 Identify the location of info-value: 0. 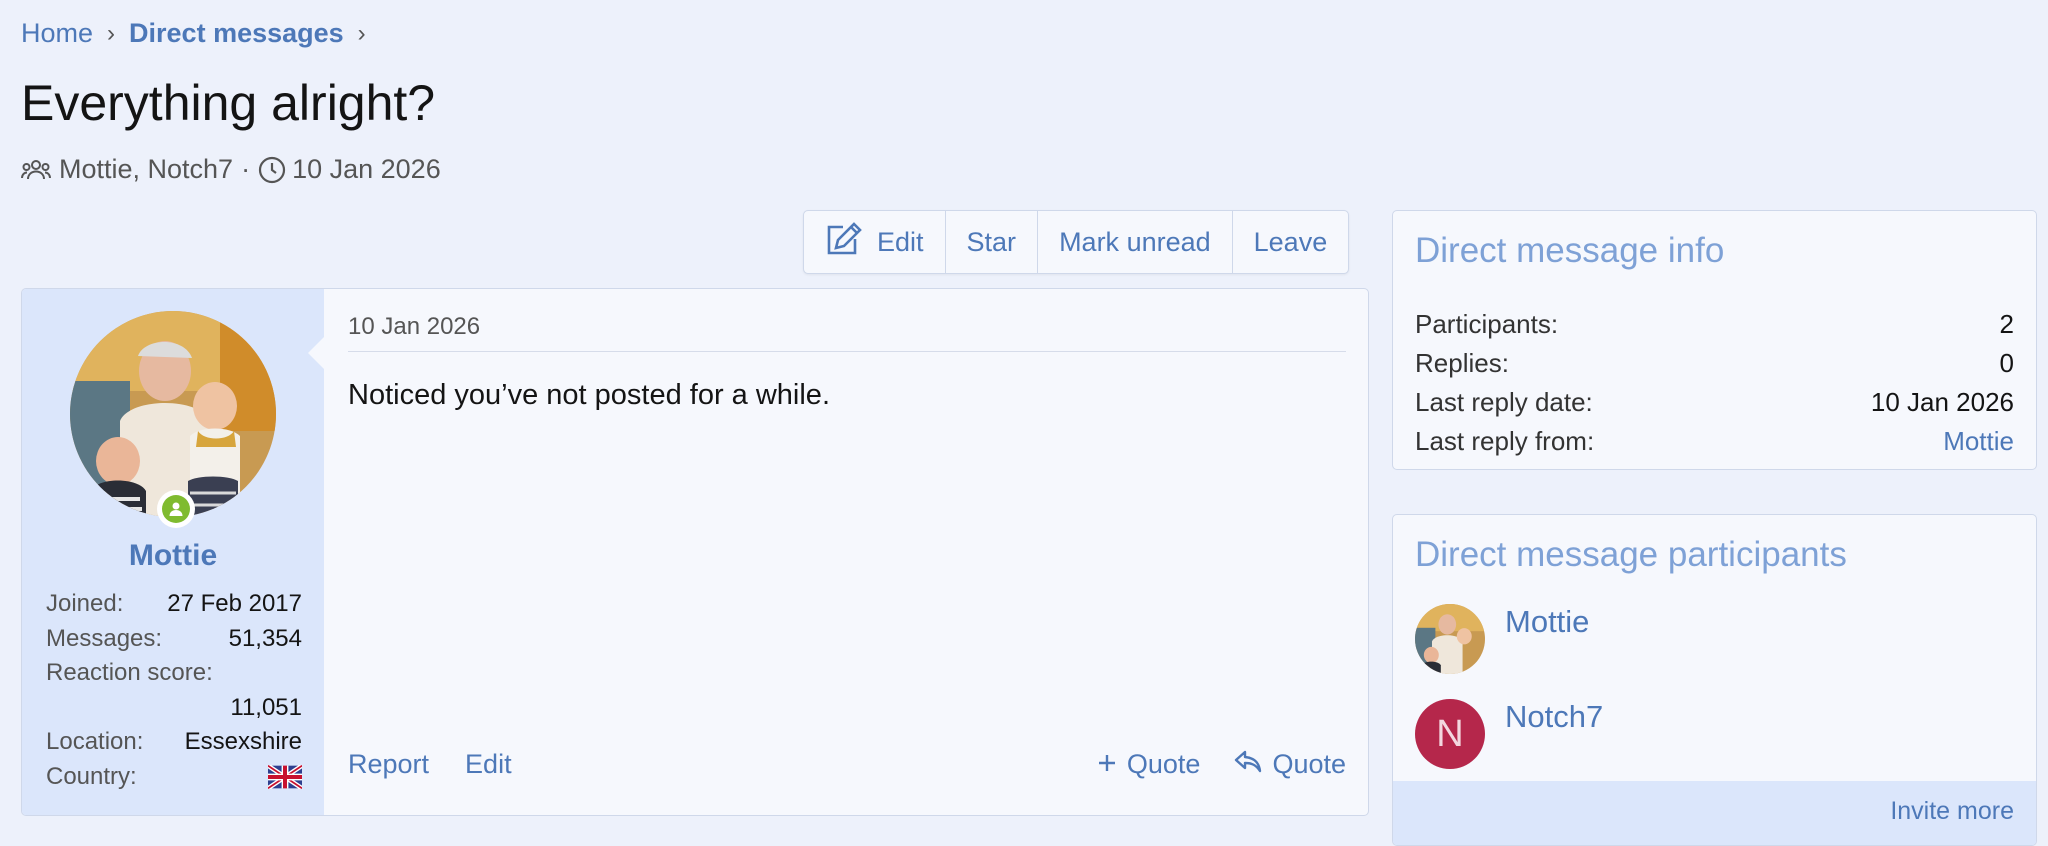
(2006, 363).